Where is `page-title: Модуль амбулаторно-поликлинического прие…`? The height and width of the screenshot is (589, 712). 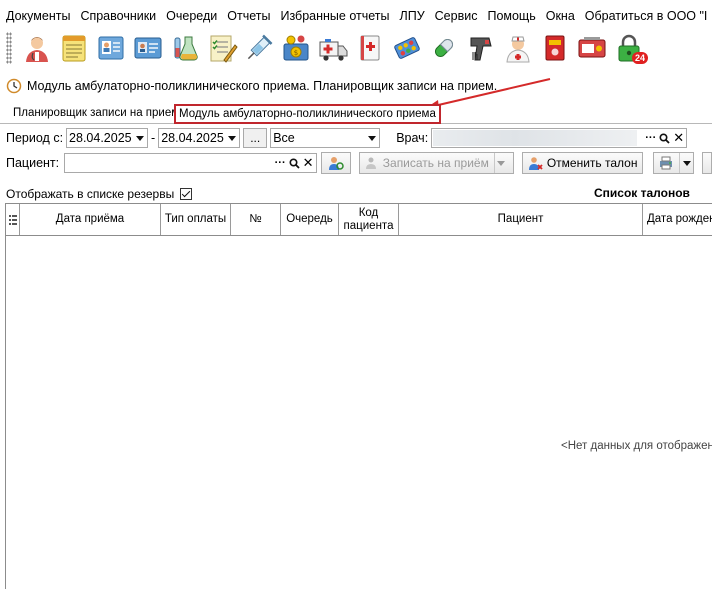 page-title: Модуль амбулаторно-поликлинического прие… is located at coordinates (262, 86).